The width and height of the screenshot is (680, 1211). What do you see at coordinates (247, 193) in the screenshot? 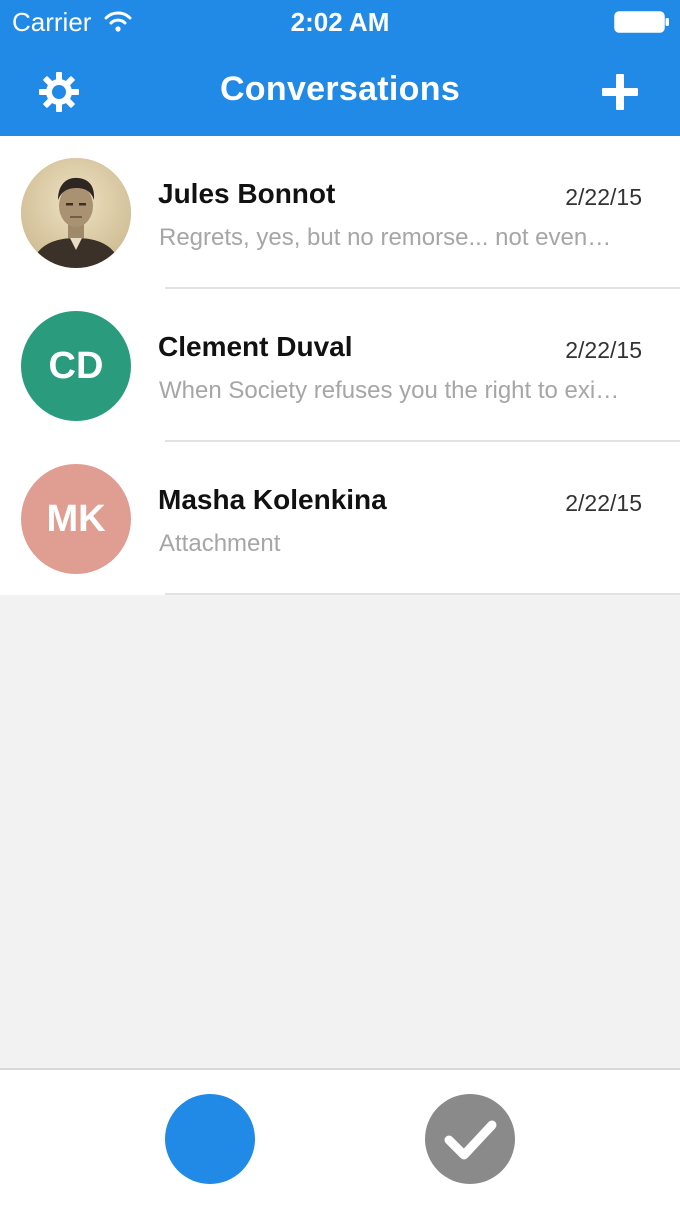
I see `conversation-name: Jules Bonnot` at bounding box center [247, 193].